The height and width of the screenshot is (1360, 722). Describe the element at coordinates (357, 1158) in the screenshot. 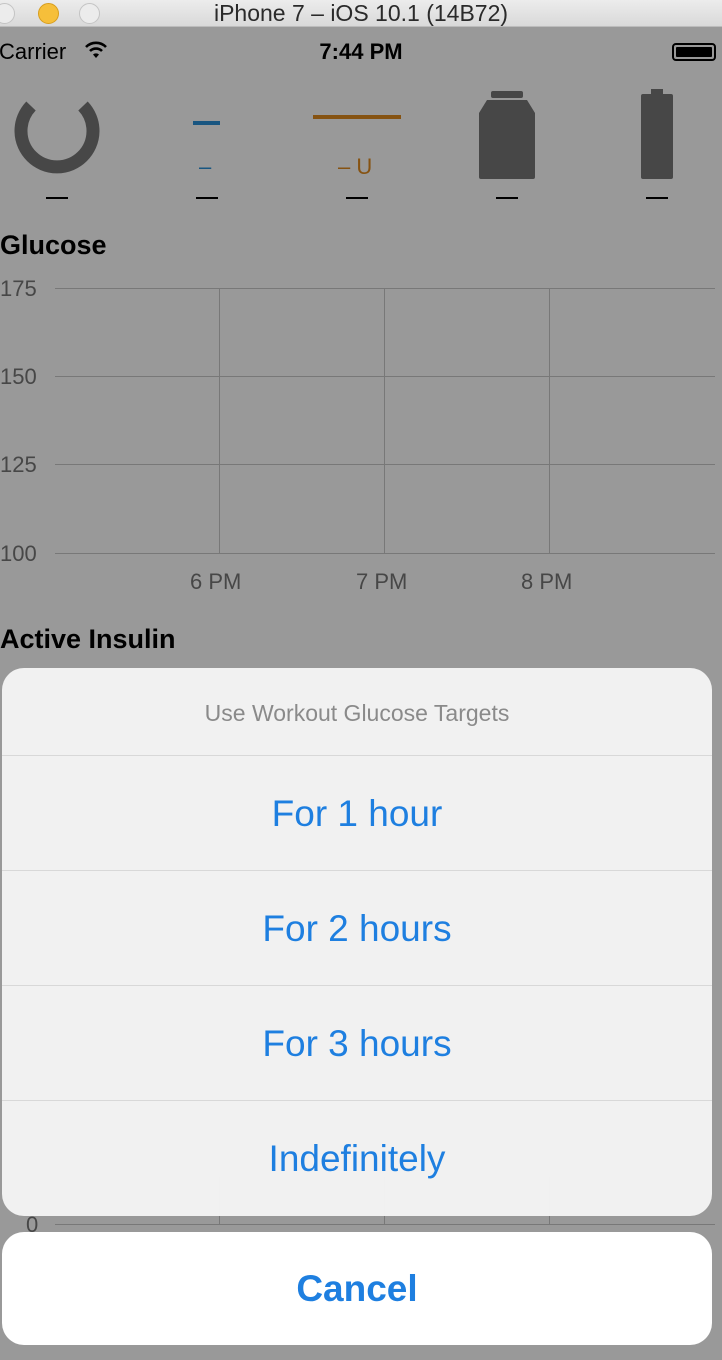

I see `option-indefinitely-button: Indefinitely` at that location.